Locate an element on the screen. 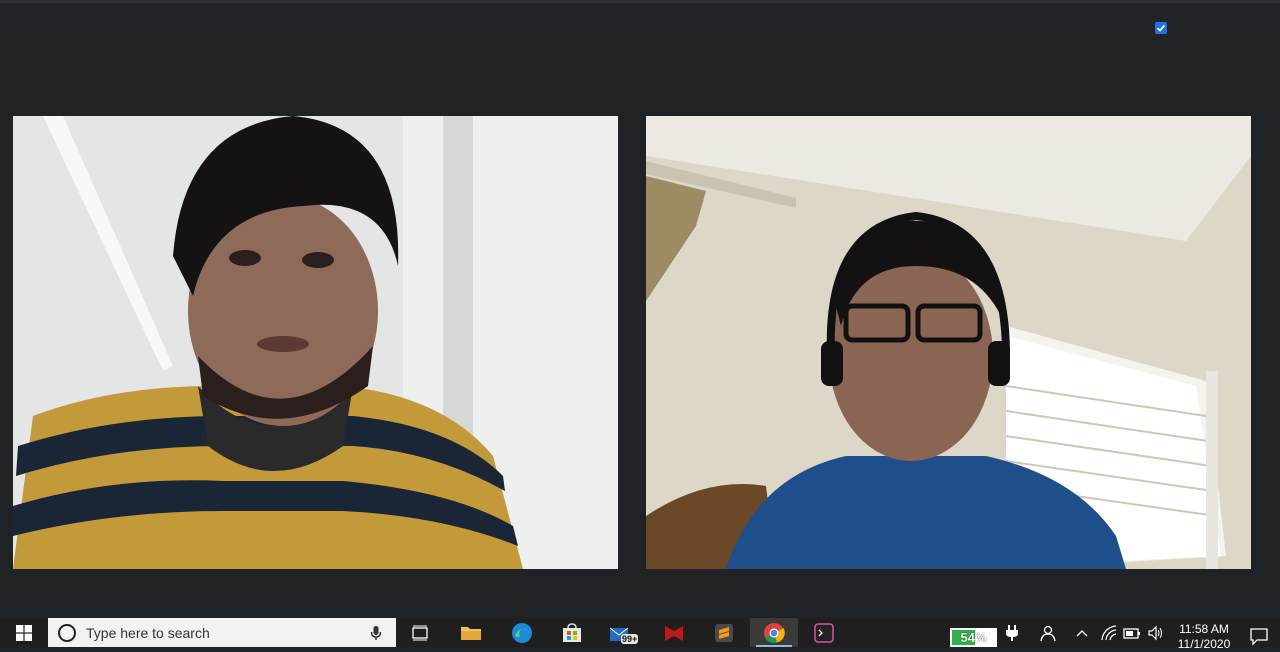 The height and width of the screenshot is (652, 1280). chevron-up-icon is located at coordinates (1082, 633).